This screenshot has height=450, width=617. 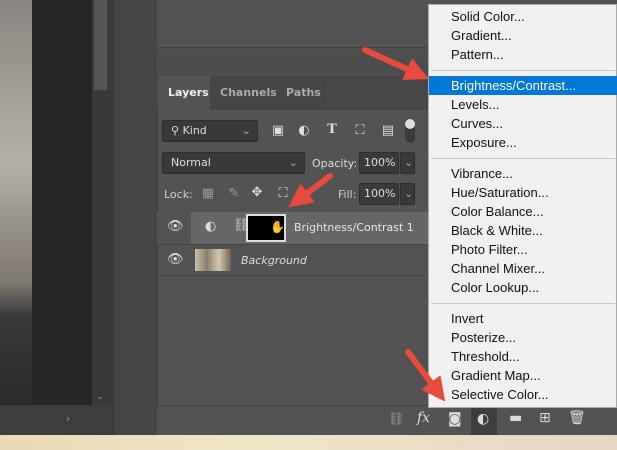 I want to click on arrow-to-adjustment-button, so click(x=425, y=375).